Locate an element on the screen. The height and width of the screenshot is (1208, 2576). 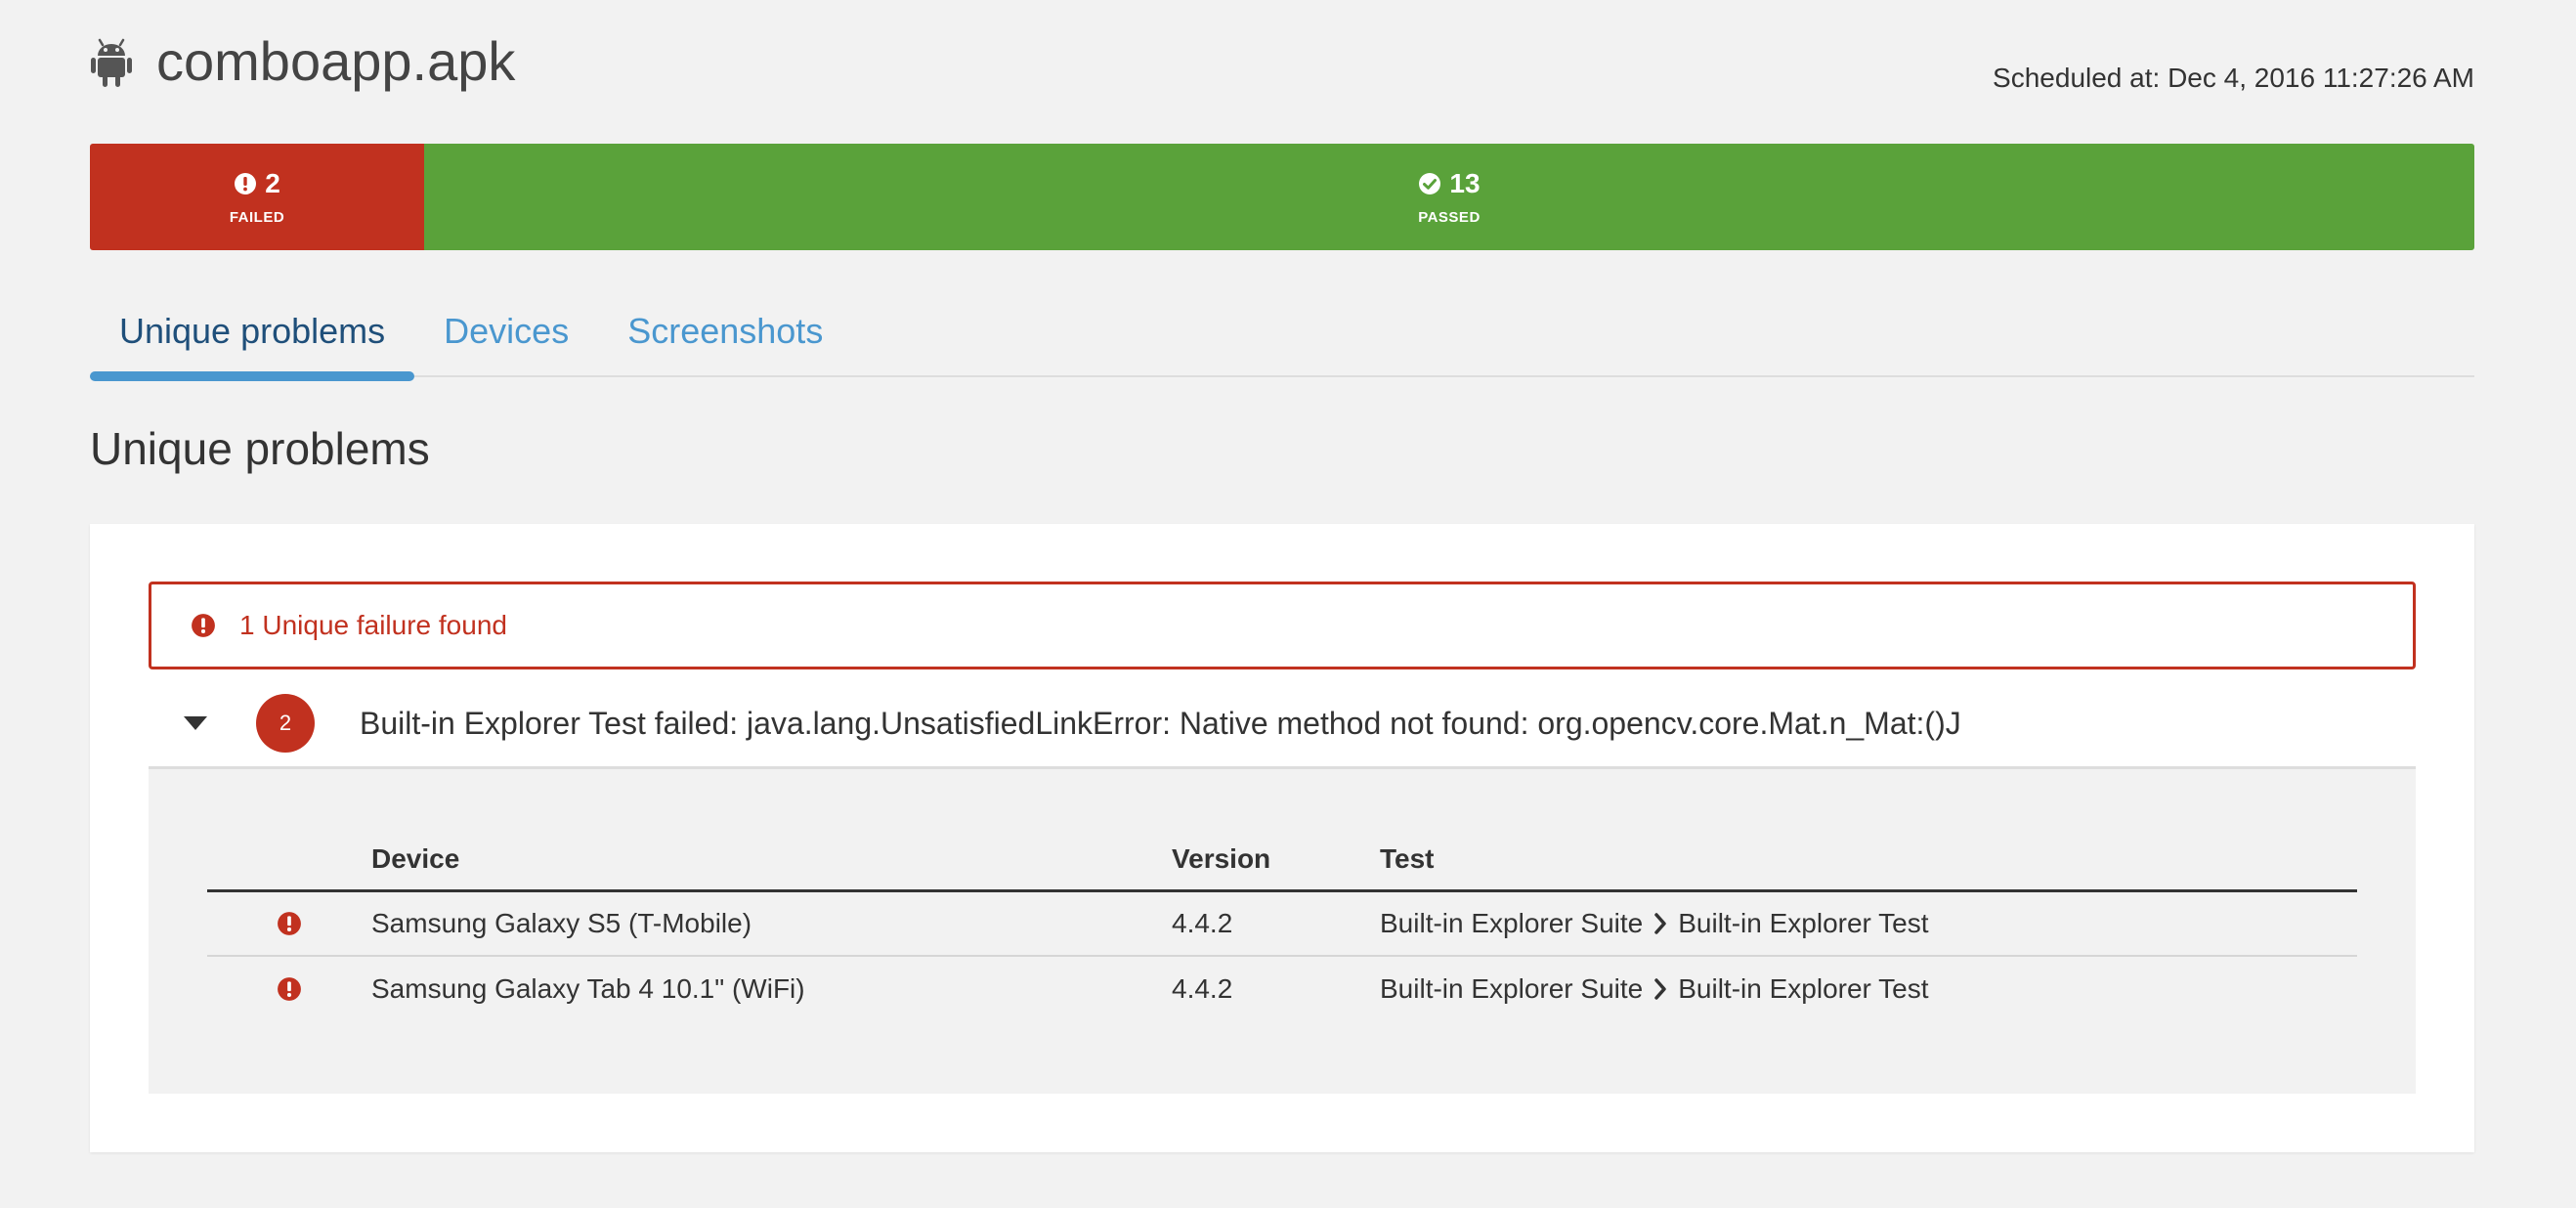
status-bar: 2 FAILED 13 PASSED is located at coordinates (1282, 197).